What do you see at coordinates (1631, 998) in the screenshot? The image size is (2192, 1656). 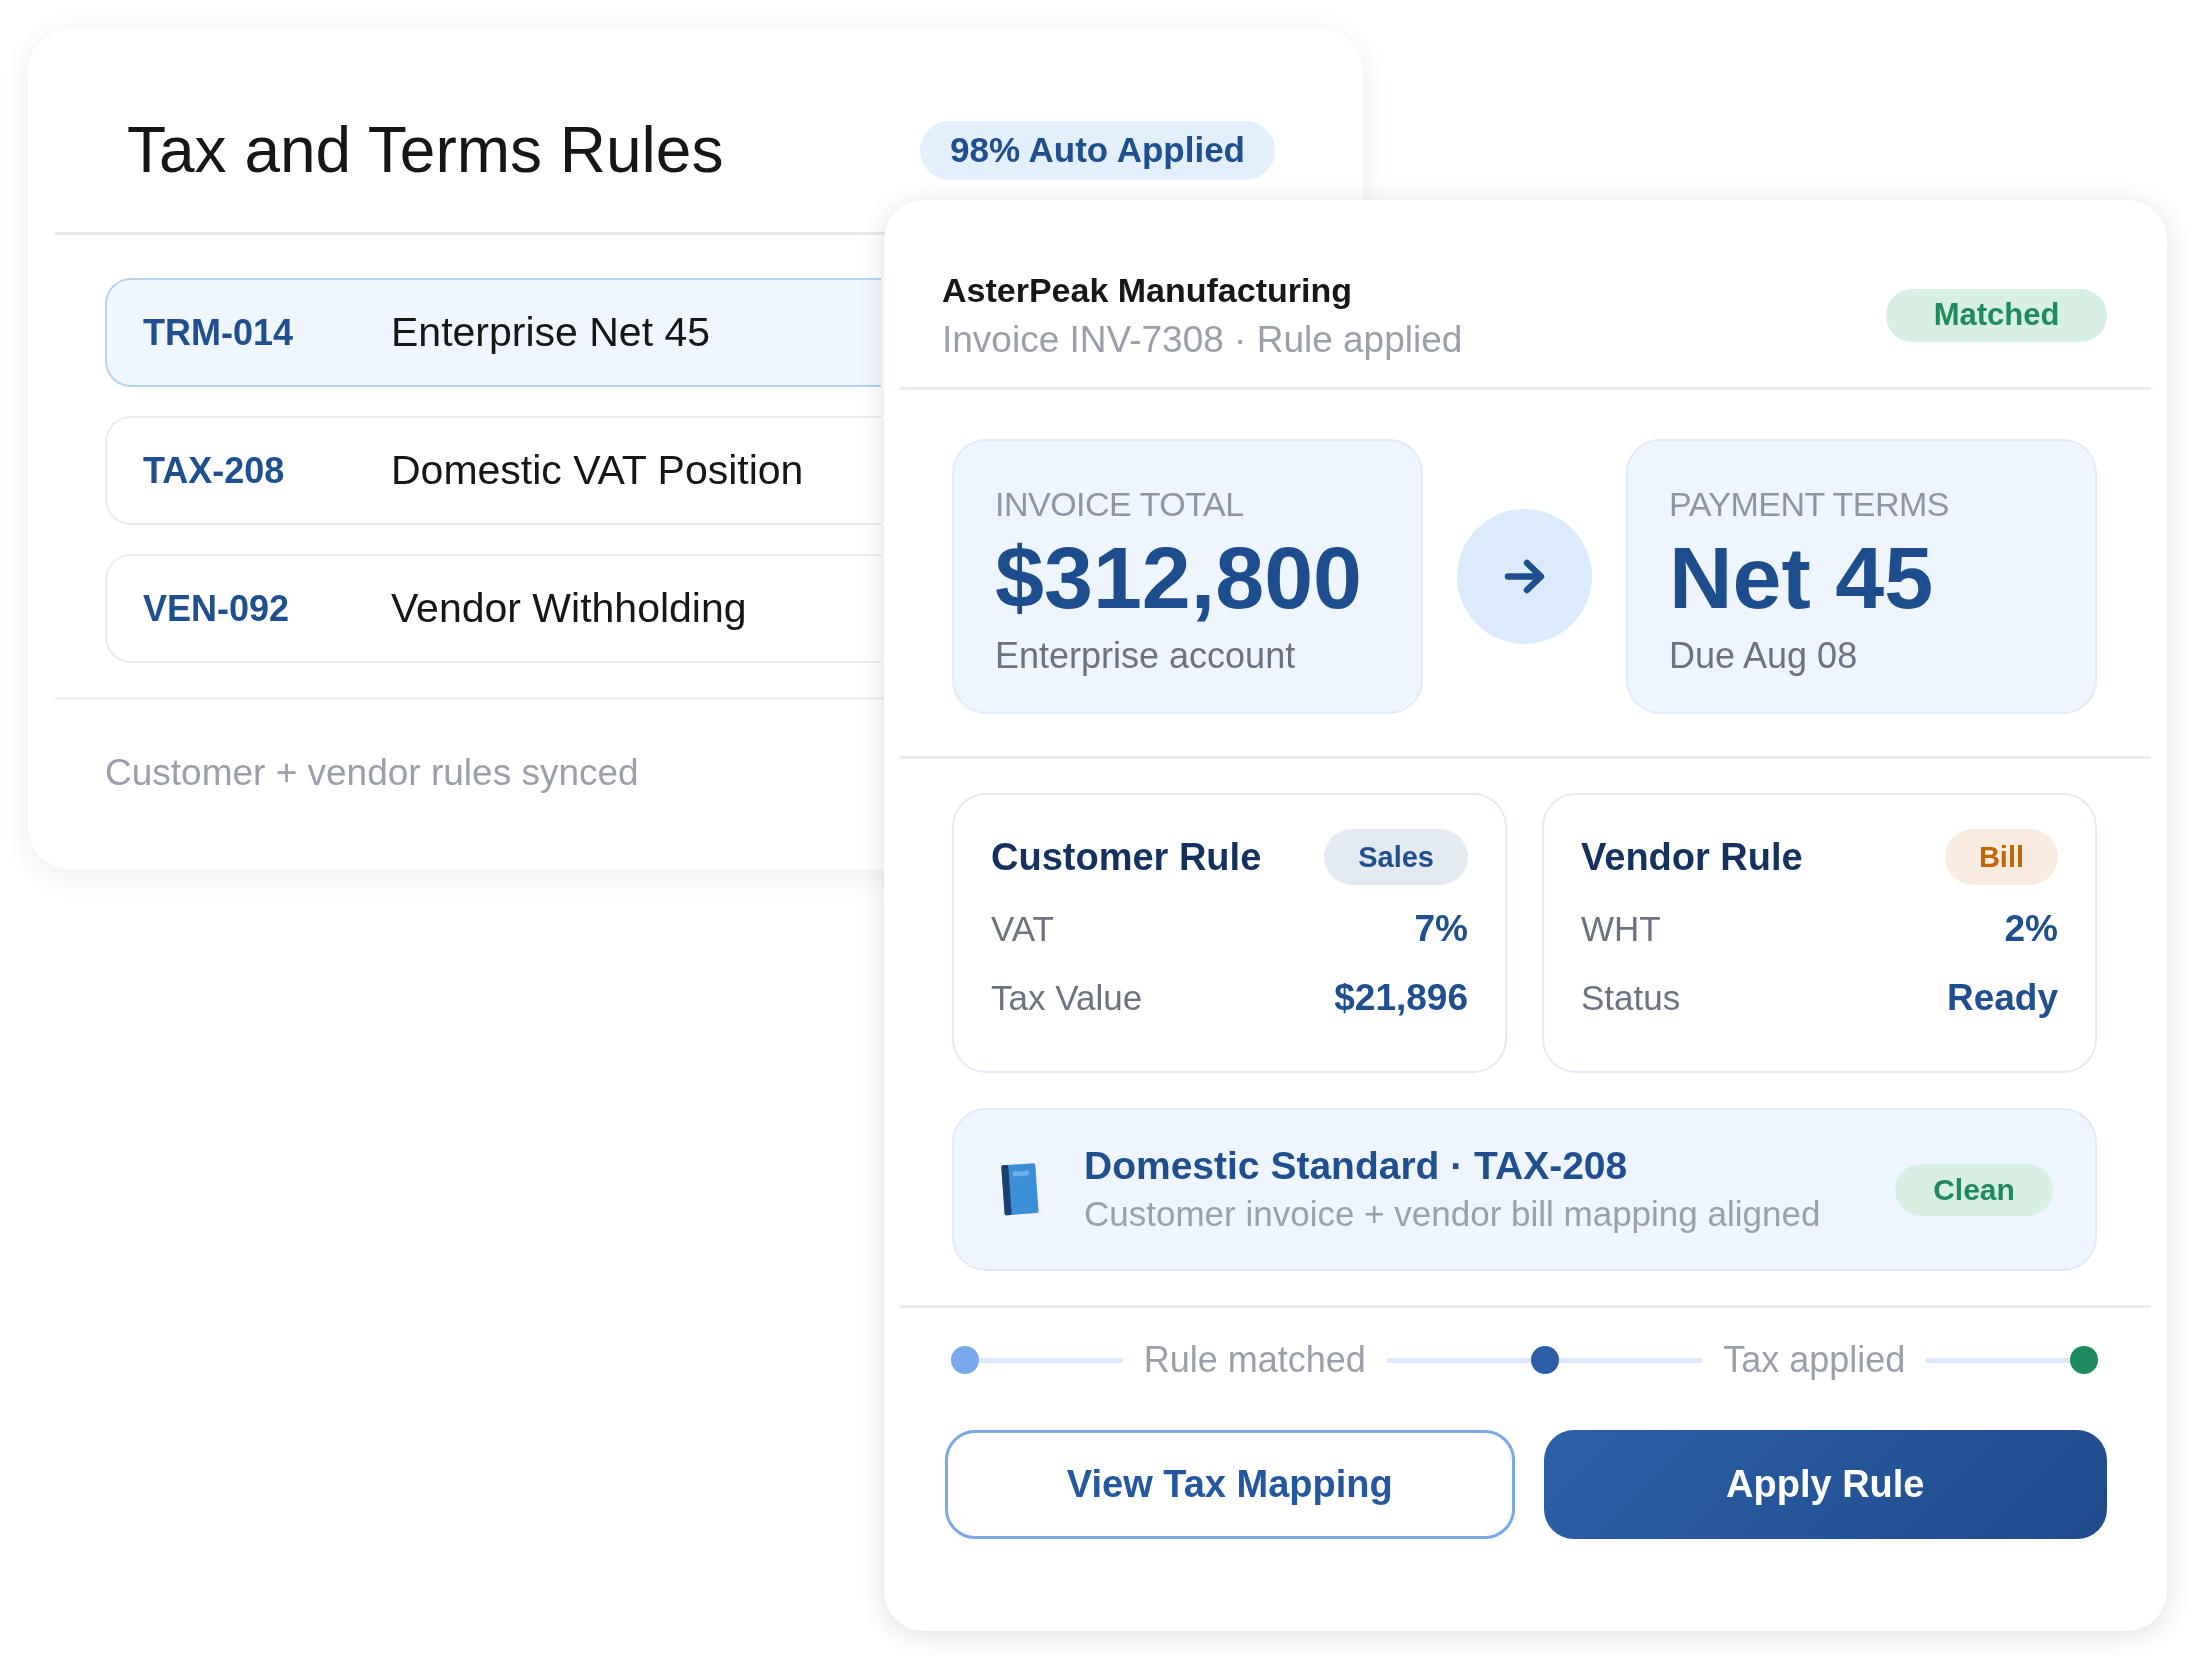 I see `field-label: Status` at bounding box center [1631, 998].